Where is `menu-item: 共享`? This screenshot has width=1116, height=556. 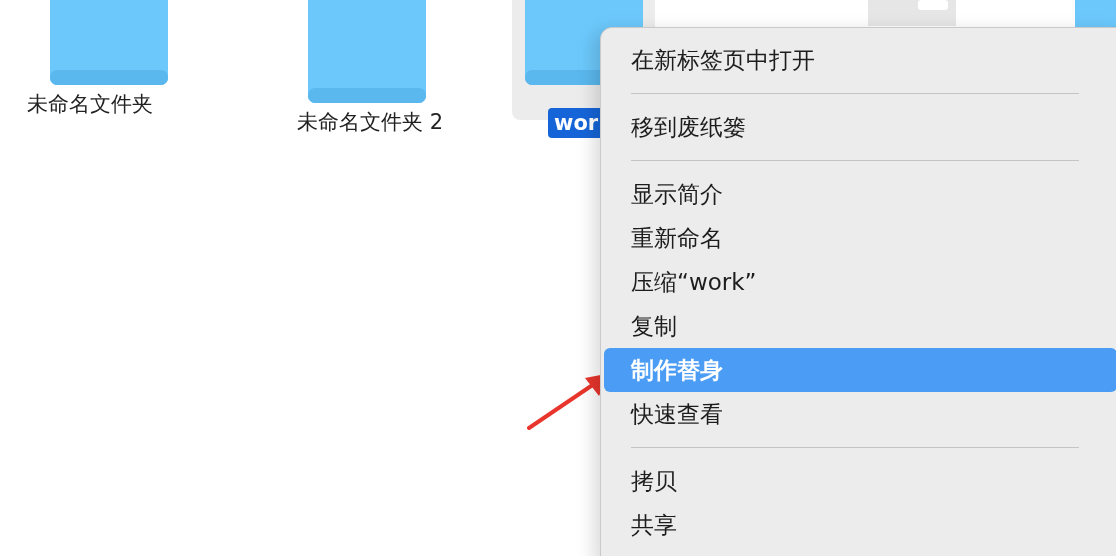 menu-item: 共享 is located at coordinates (860, 525).